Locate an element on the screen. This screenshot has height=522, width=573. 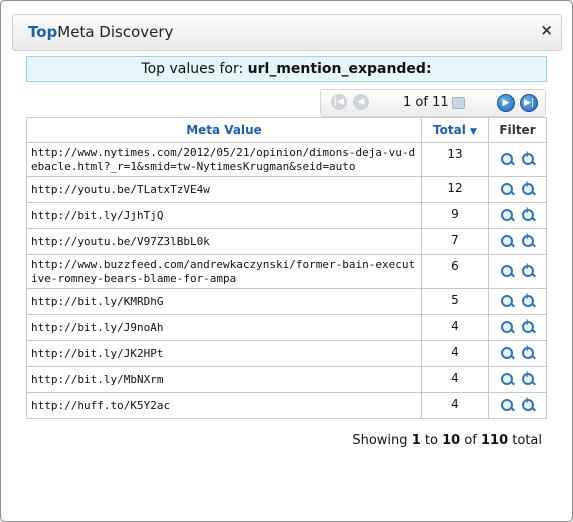
table-row: http://bit.ly/MbNXrm 4 + is located at coordinates (286, 379).